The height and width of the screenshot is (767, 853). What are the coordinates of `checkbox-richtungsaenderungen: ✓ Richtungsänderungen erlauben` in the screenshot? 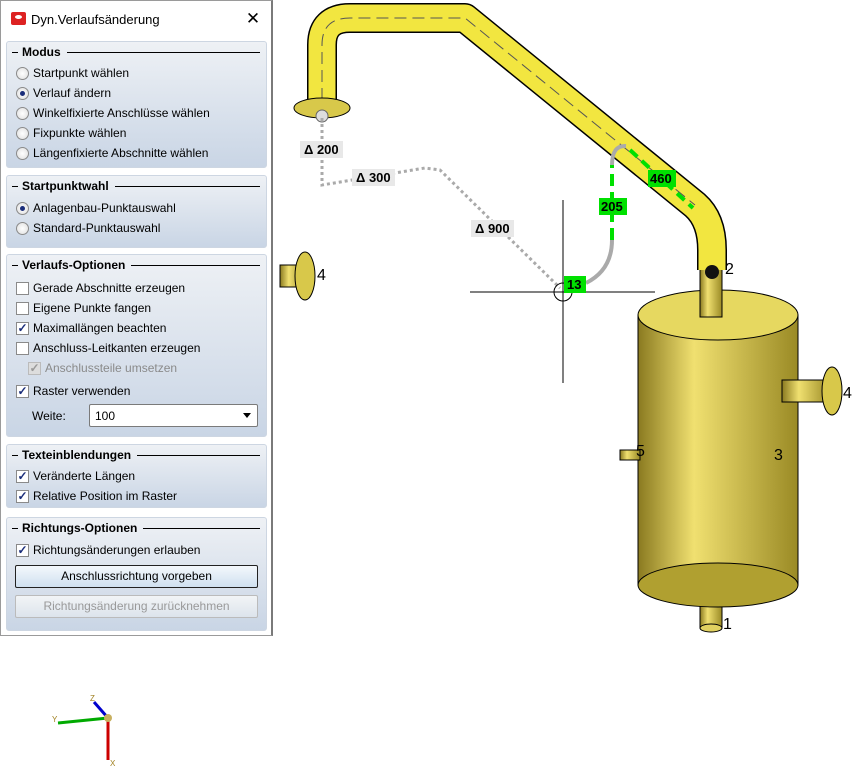 It's located at (108, 550).